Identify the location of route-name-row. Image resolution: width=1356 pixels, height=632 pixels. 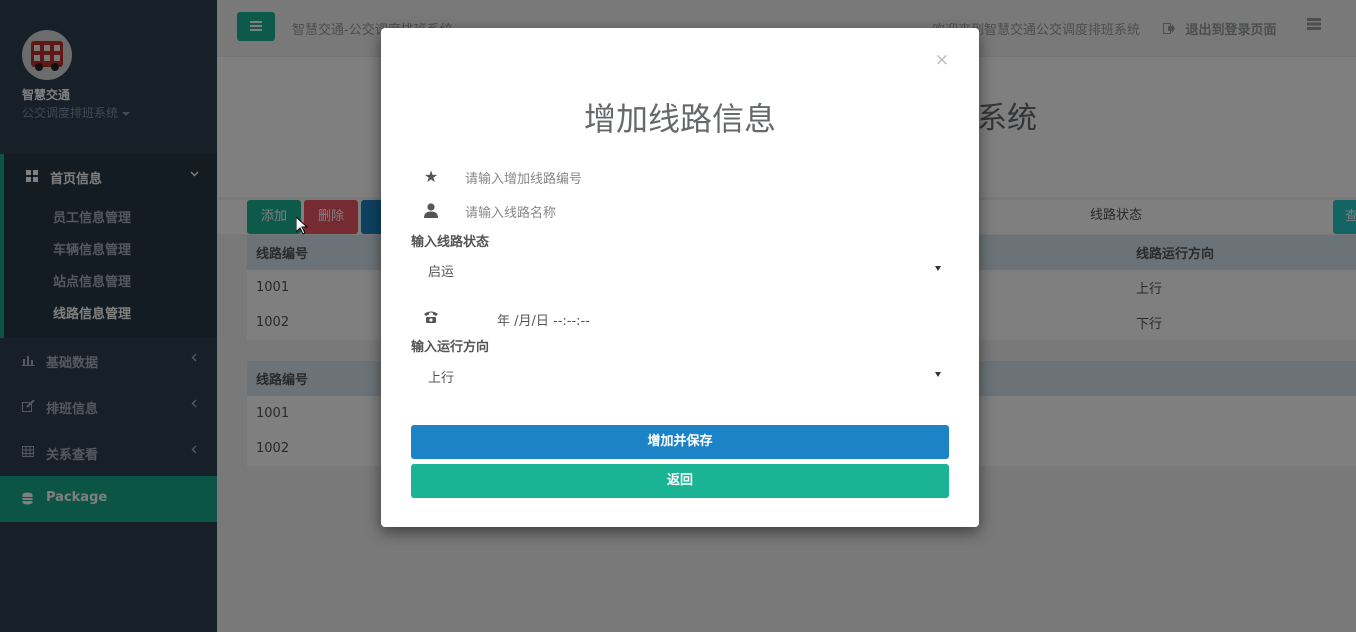
(680, 213).